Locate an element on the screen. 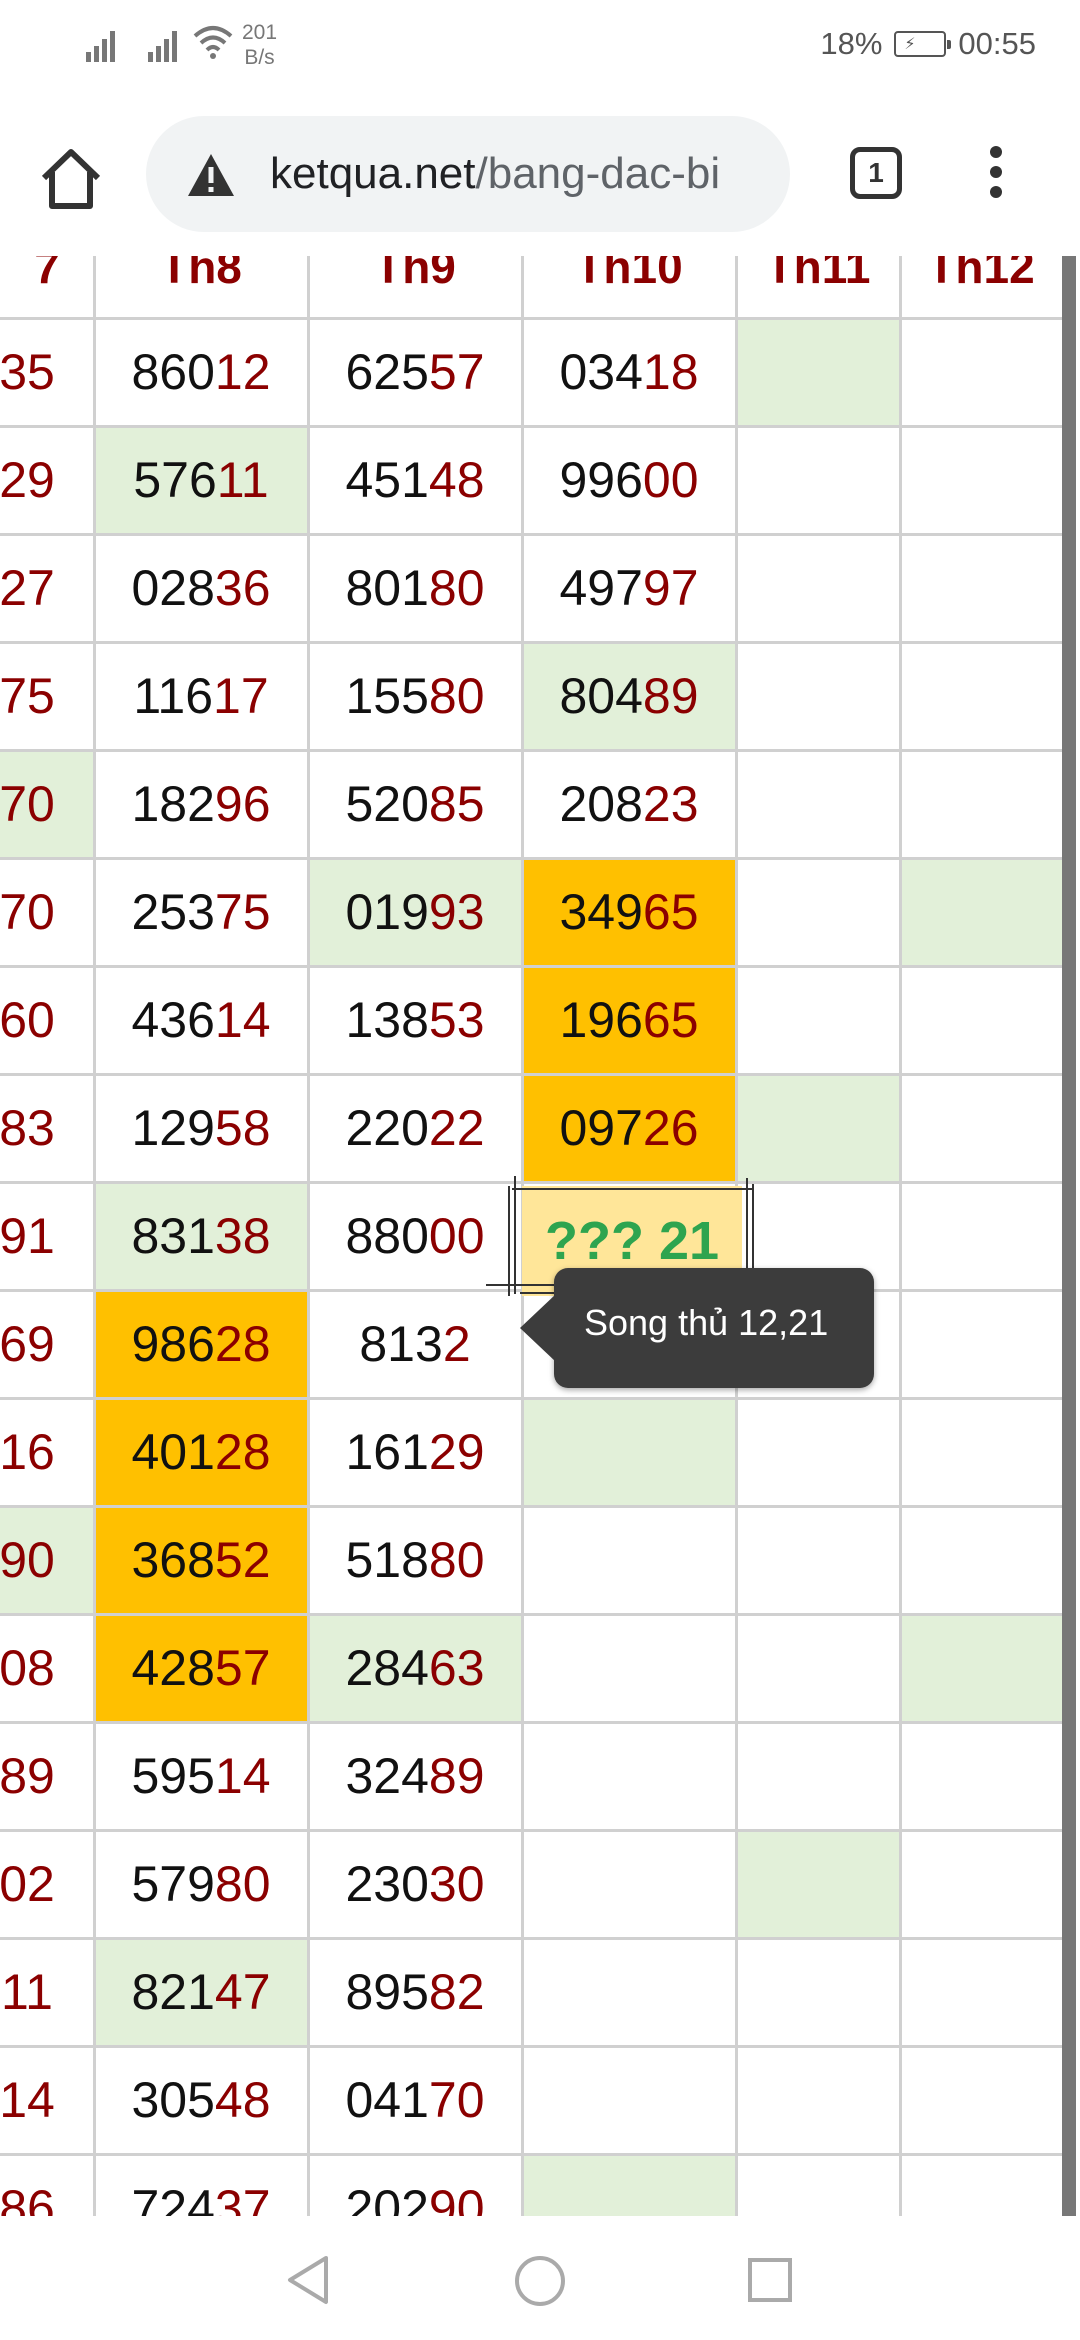 The height and width of the screenshot is (2340, 1080). table-cell: 88000 is located at coordinates (415, 1236).